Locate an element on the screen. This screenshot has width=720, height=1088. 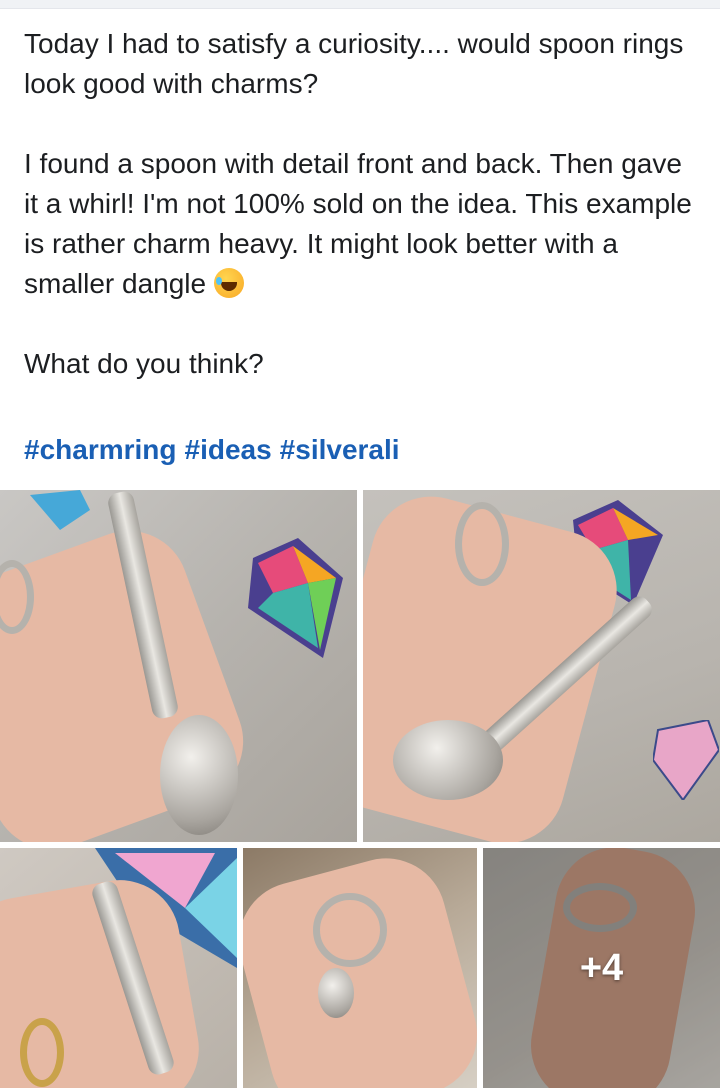
post-top-divider is located at coordinates (360, 4).